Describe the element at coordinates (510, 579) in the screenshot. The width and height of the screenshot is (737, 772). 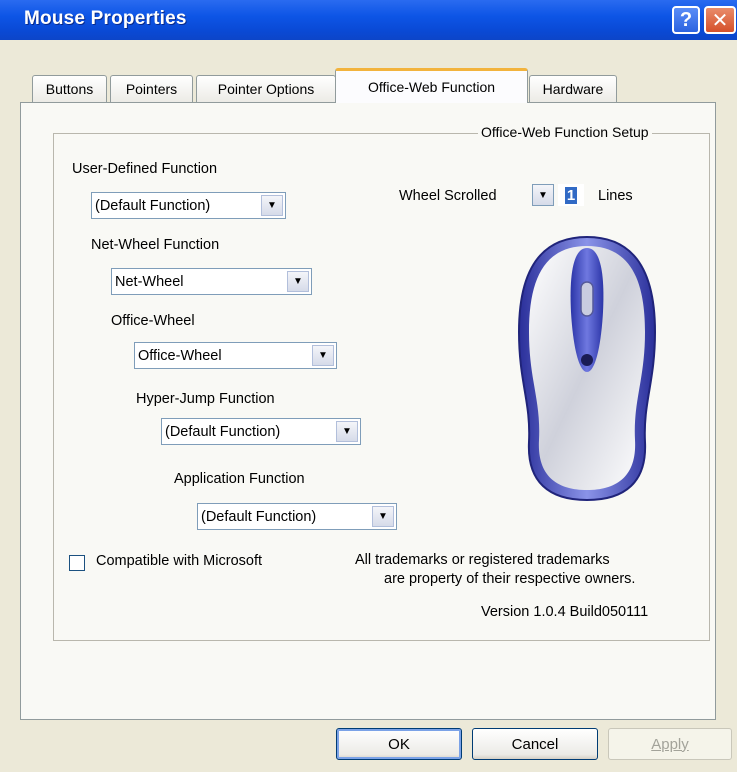
I see `trademark-line-2: are property of their respective owners.` at that location.